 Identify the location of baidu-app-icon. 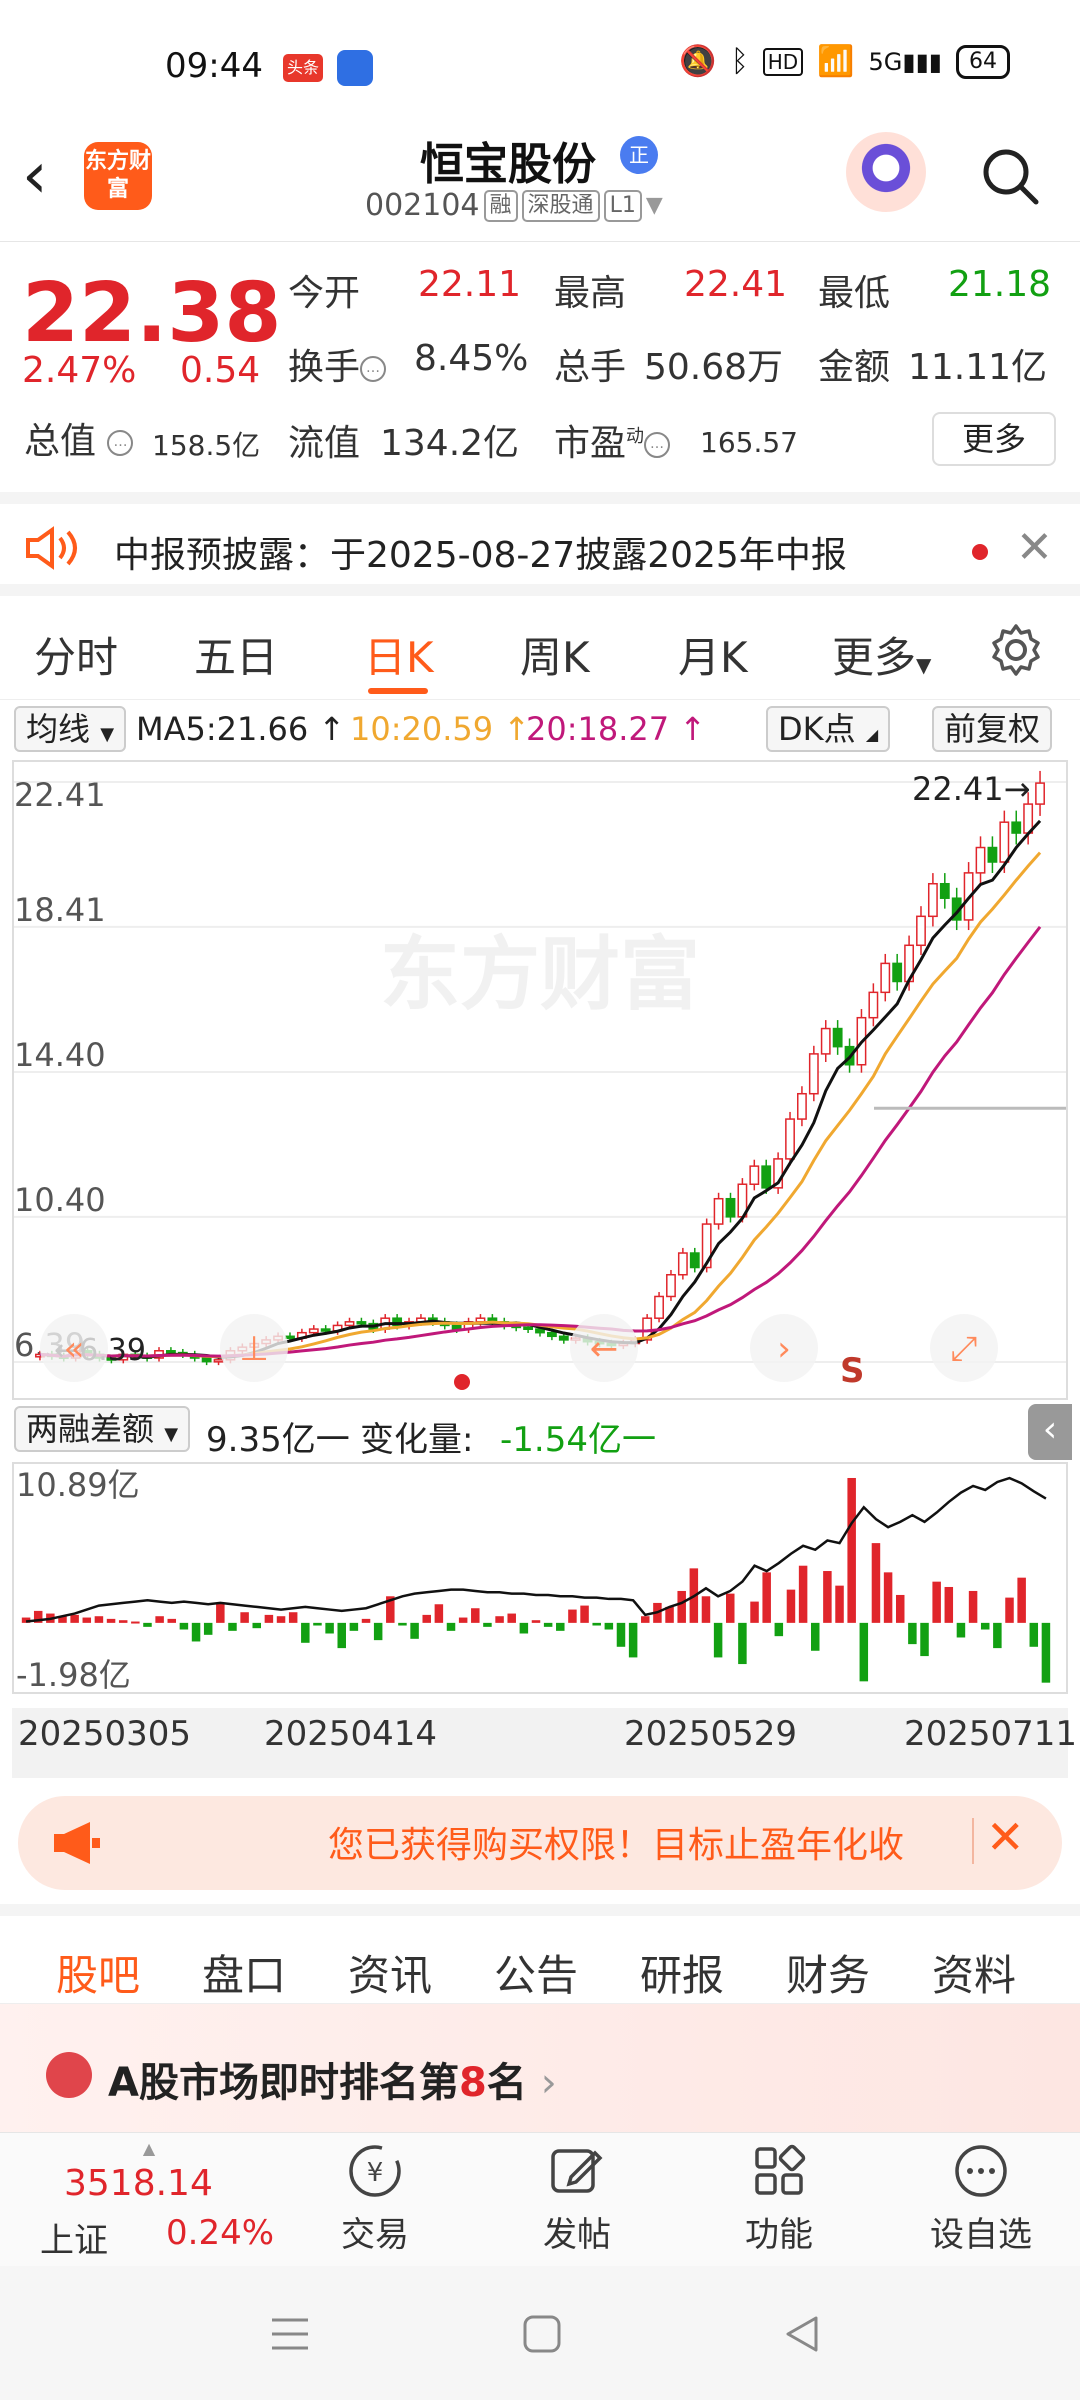
(355, 68).